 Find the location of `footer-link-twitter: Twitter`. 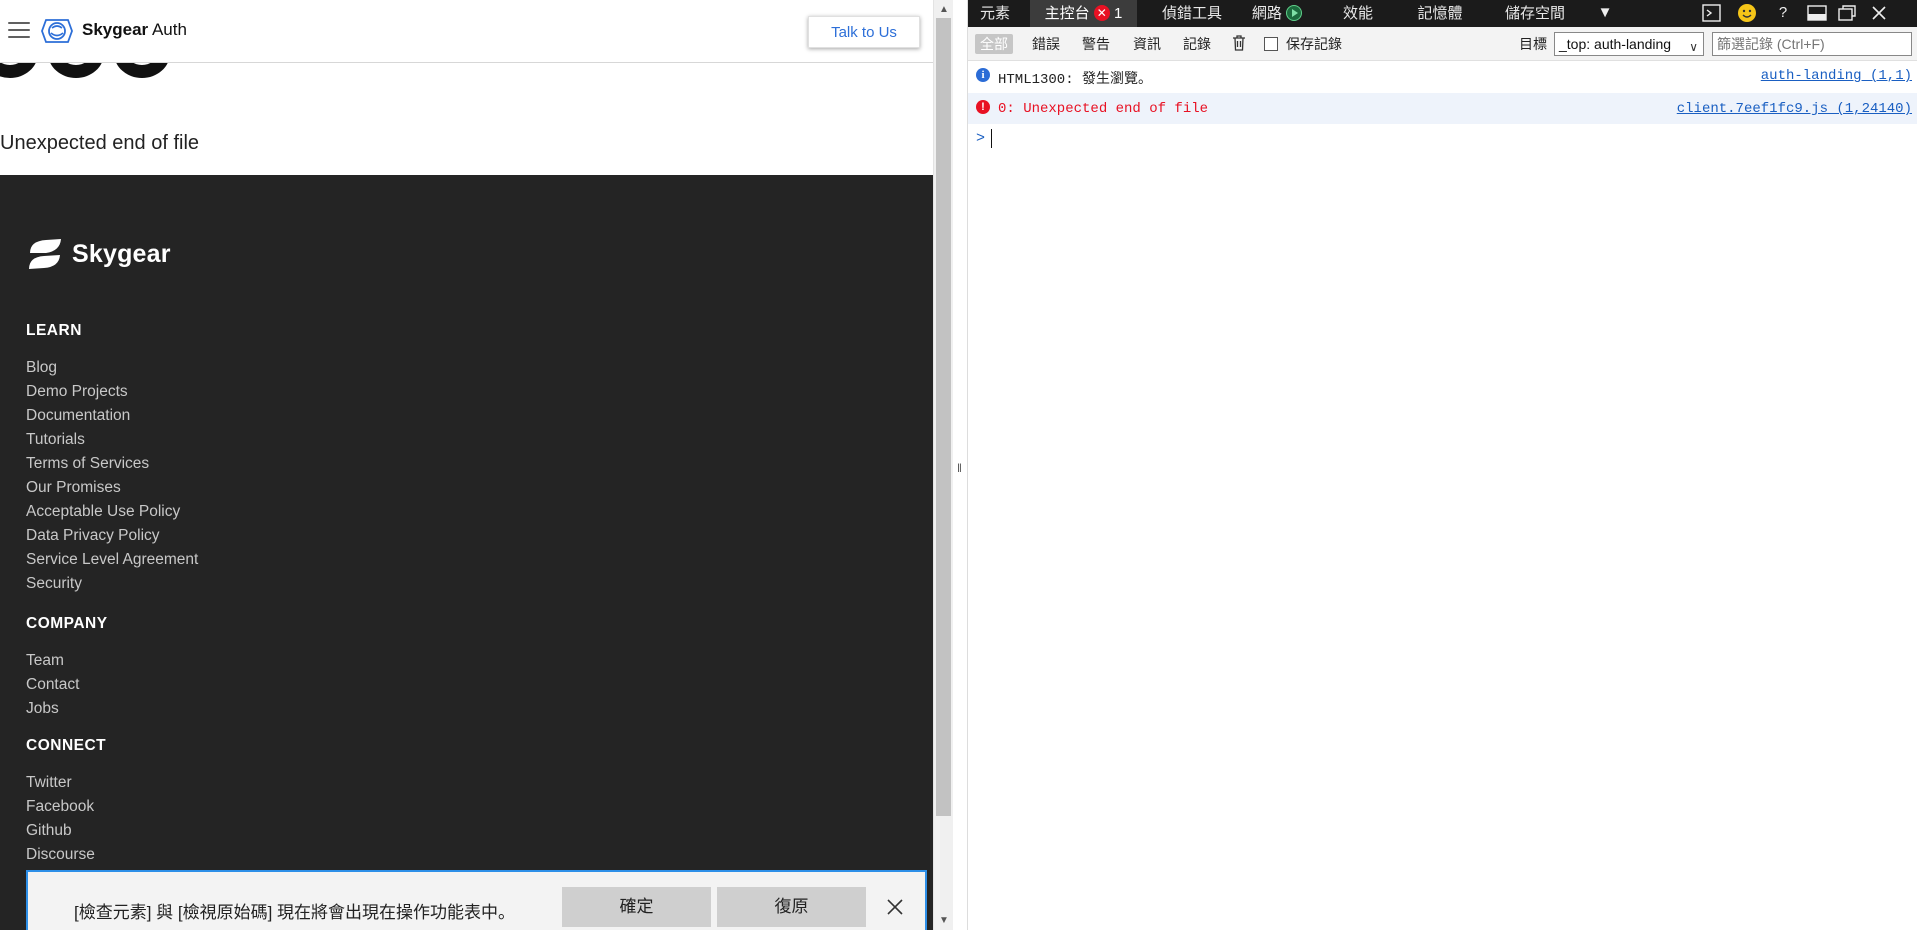

footer-link-twitter: Twitter is located at coordinates (49, 783).